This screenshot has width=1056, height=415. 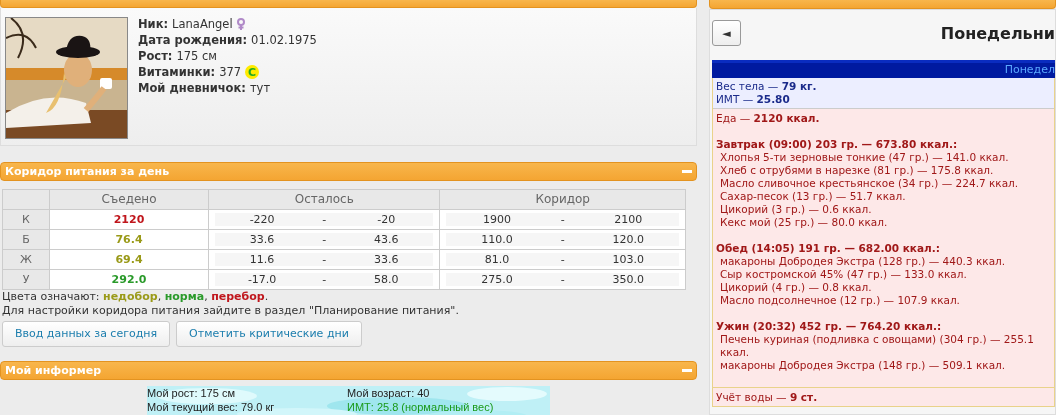 I want to click on informer-text: Мой рост: 175 см, so click(x=191, y=392).